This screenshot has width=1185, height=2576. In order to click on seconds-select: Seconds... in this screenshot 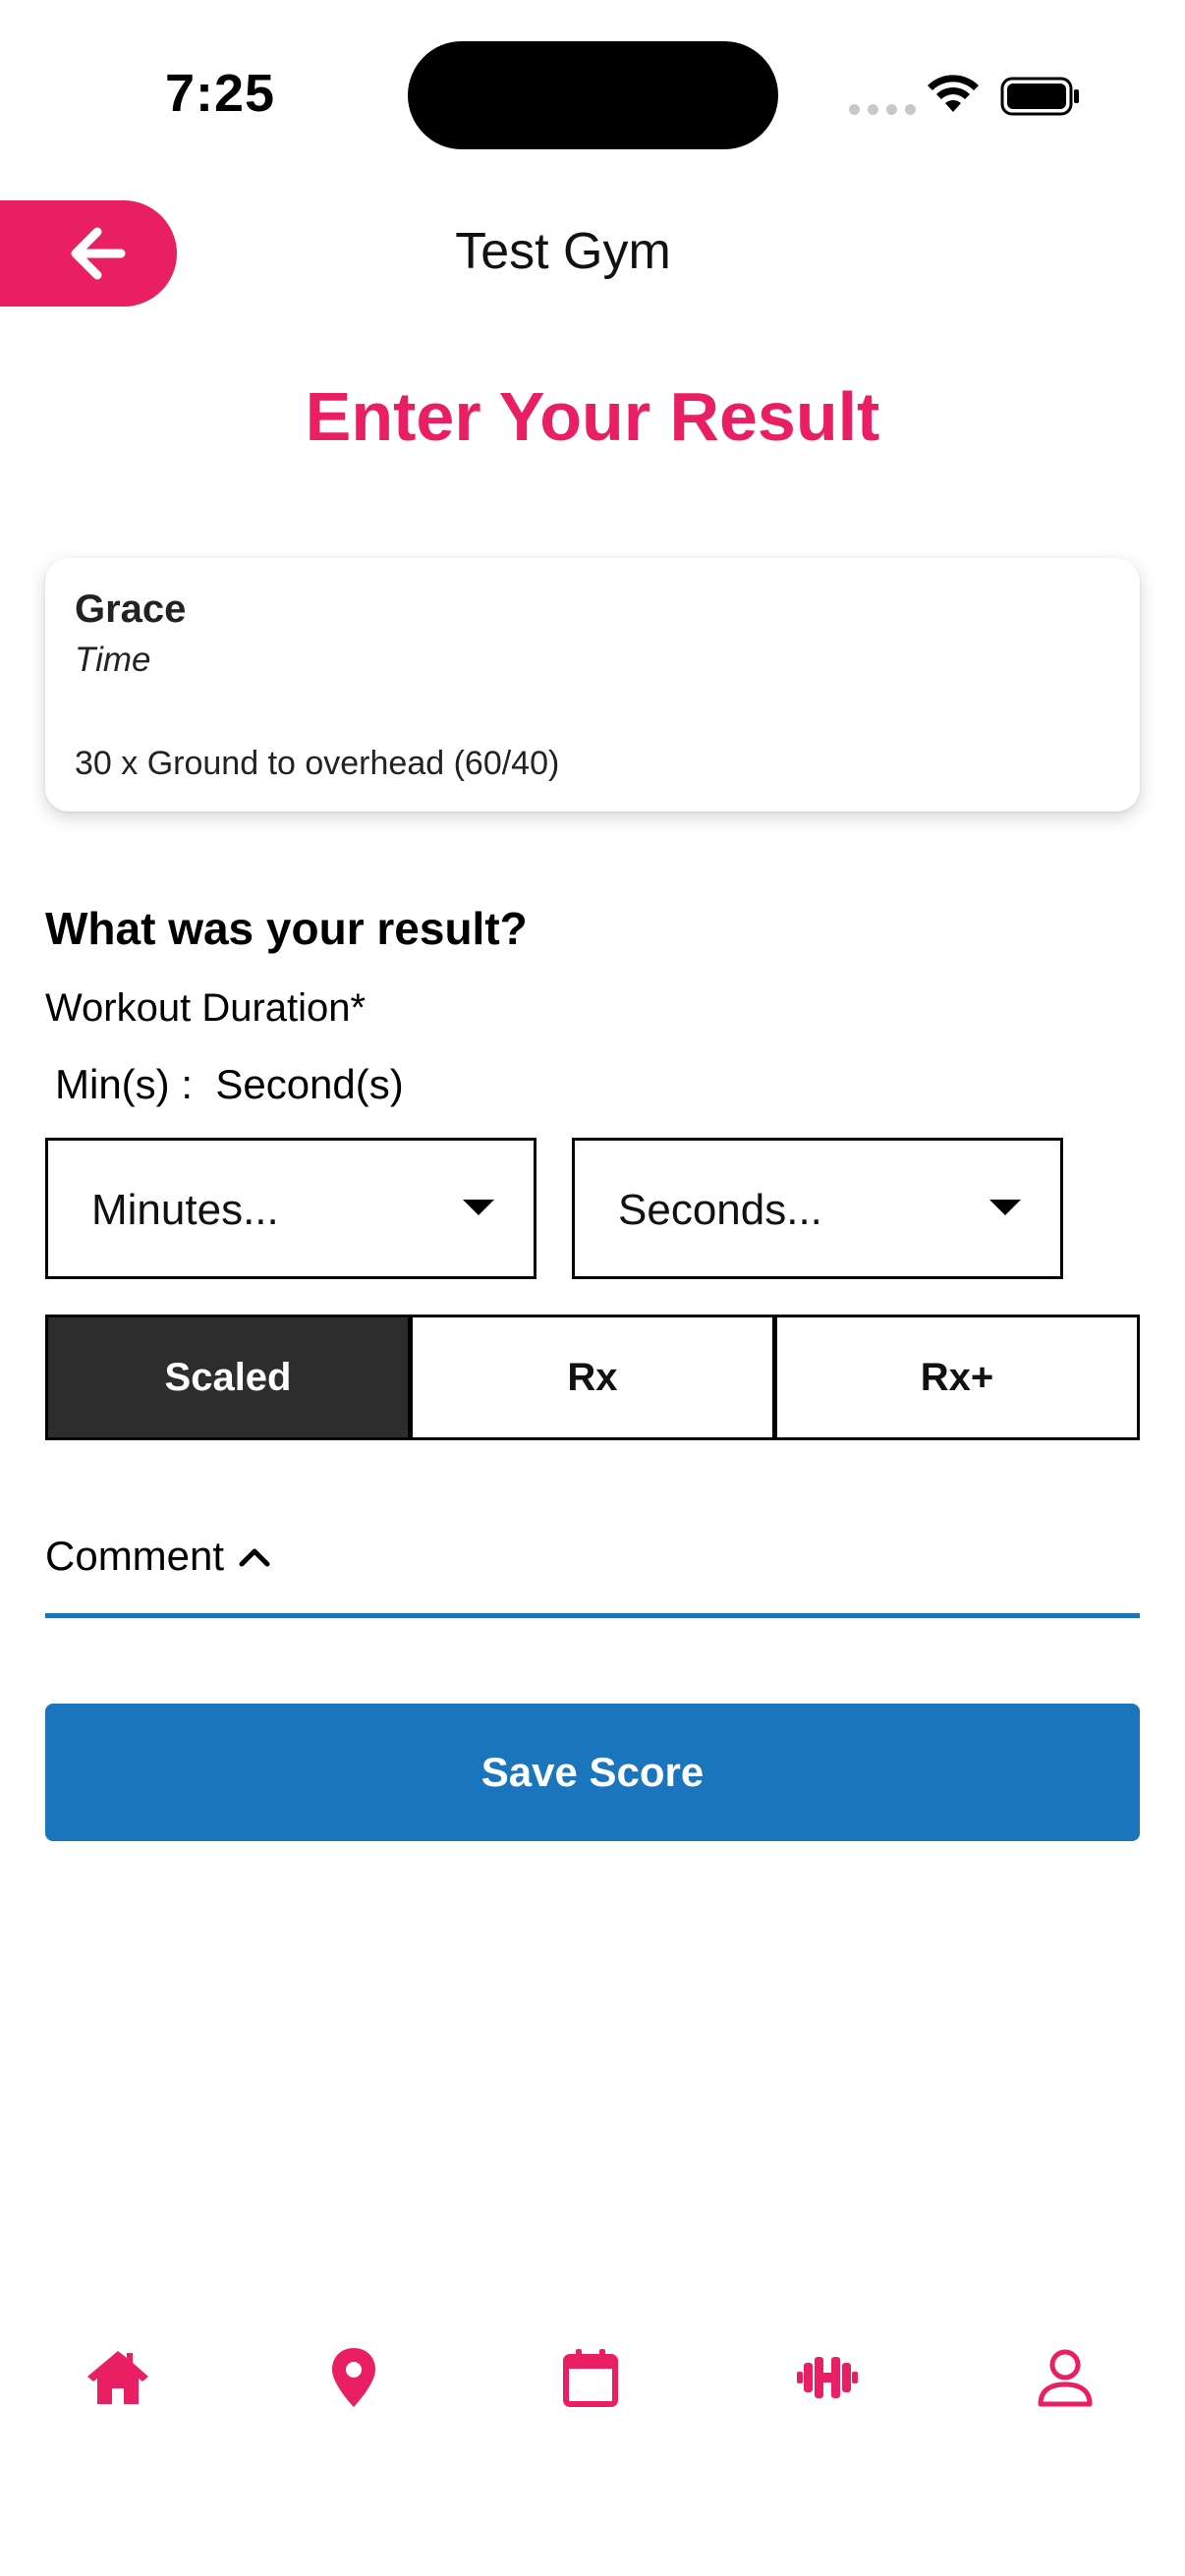, I will do `click(817, 1208)`.